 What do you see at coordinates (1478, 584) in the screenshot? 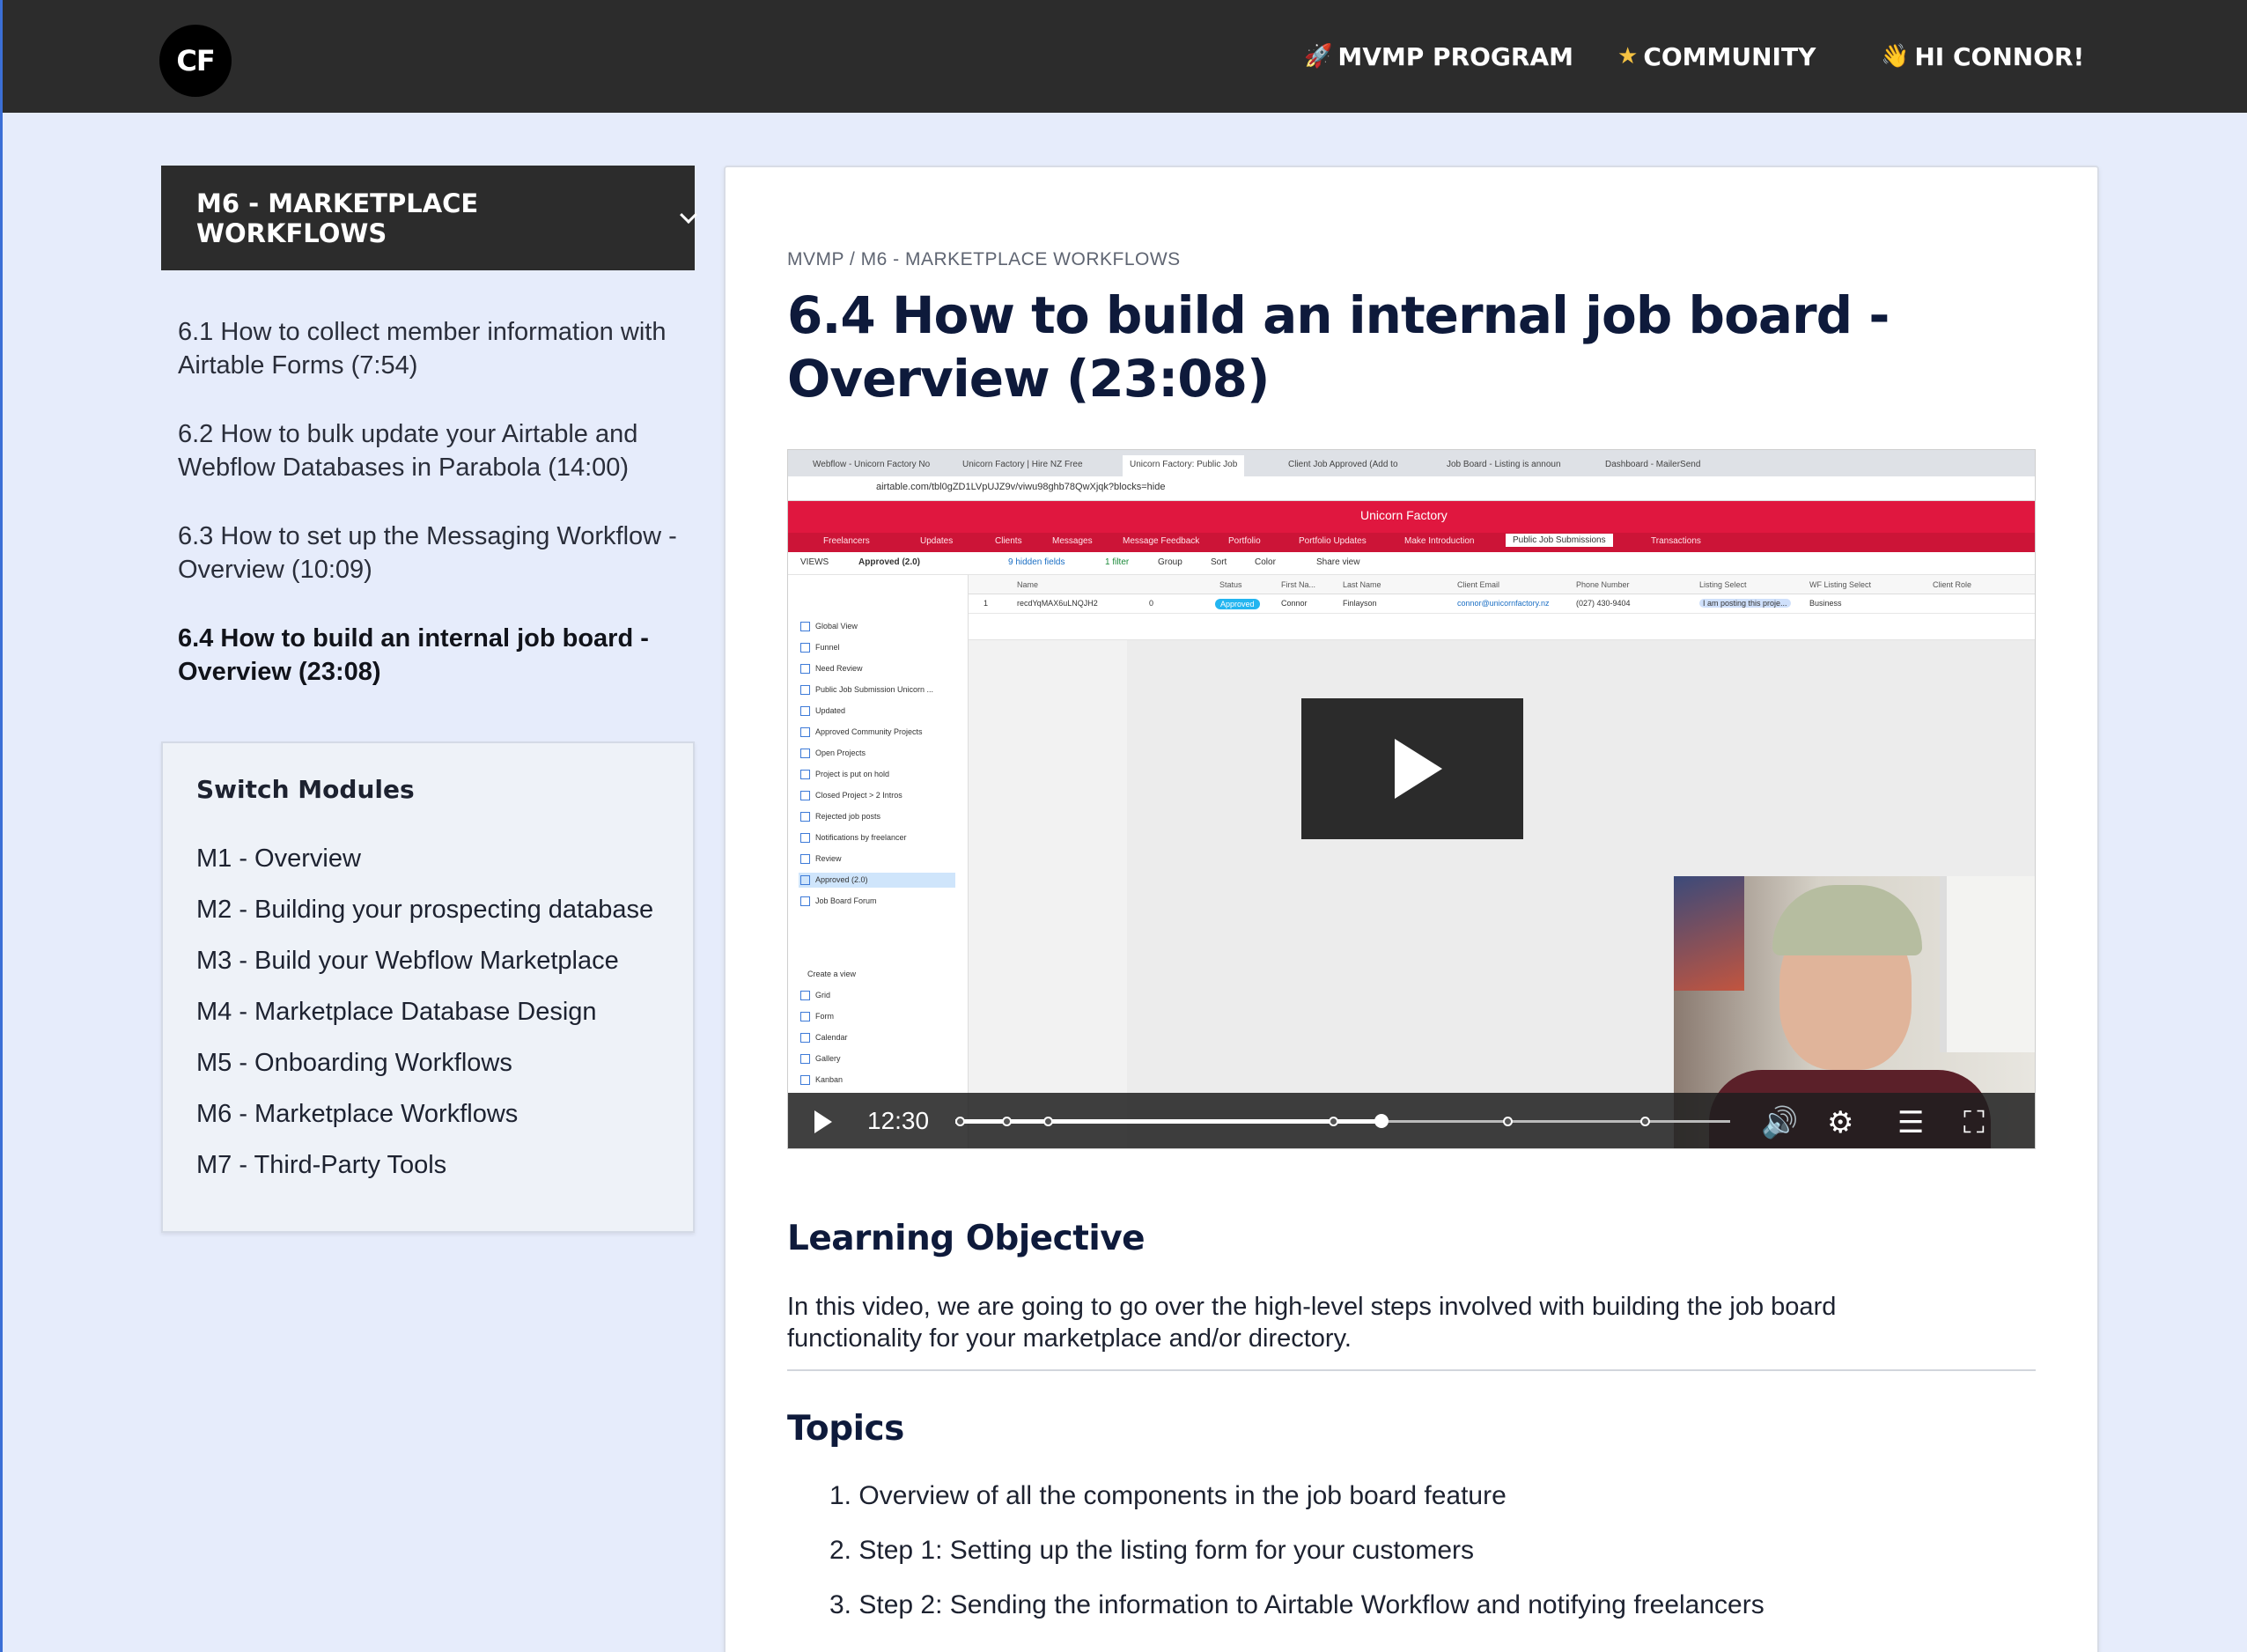
I see `video-col: Client Email` at bounding box center [1478, 584].